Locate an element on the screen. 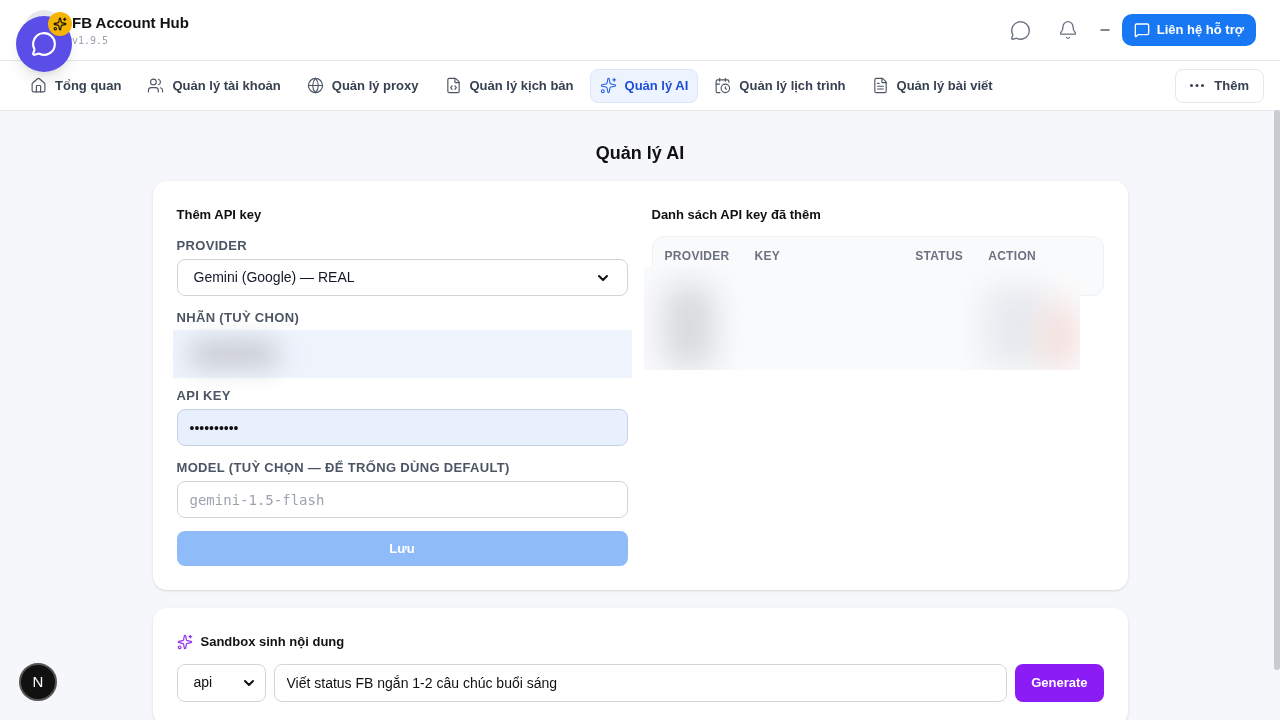 This screenshot has width=1280, height=720. globe-icon is located at coordinates (315, 85).